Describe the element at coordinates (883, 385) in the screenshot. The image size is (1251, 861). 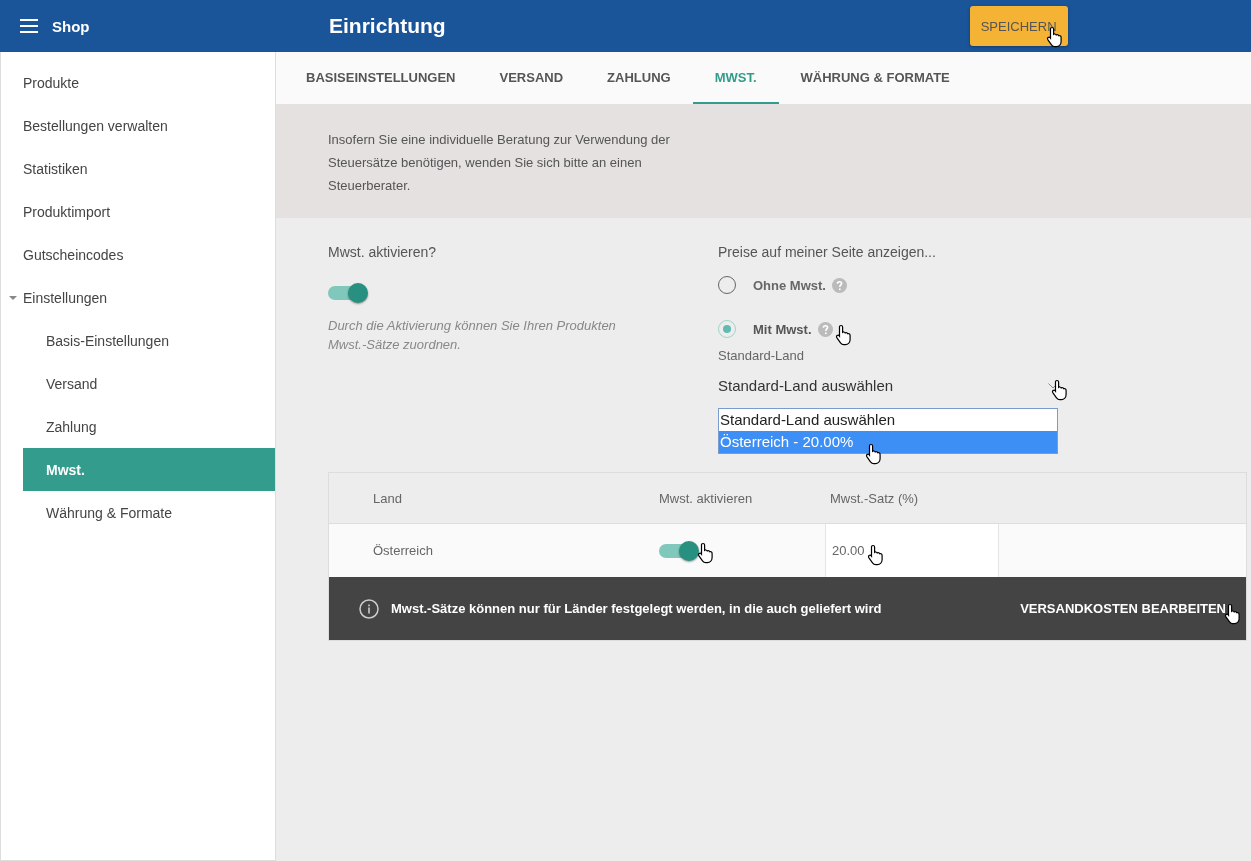
I see `country-select: Standard-Land auswählen` at that location.